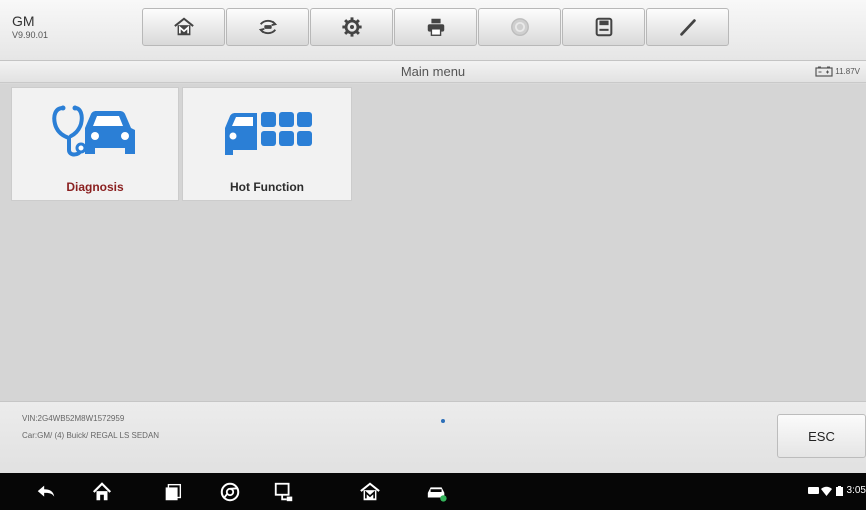 Image resolution: width=866 pixels, height=510 pixels. I want to click on wifi-icon, so click(826, 491).